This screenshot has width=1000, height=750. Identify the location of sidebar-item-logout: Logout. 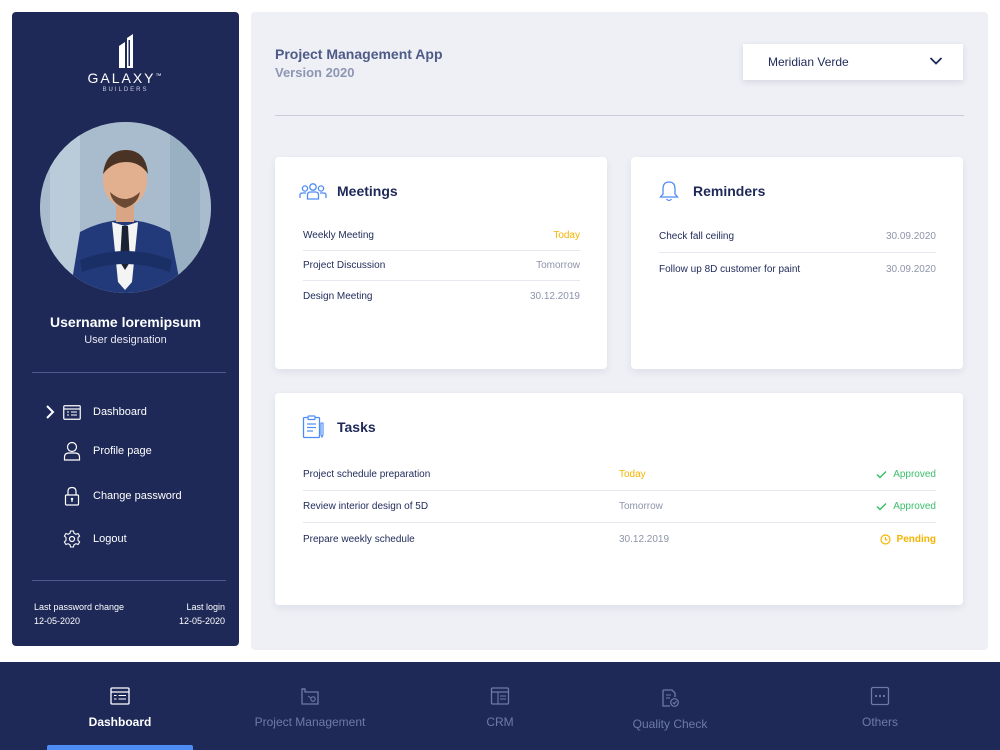
(94, 539).